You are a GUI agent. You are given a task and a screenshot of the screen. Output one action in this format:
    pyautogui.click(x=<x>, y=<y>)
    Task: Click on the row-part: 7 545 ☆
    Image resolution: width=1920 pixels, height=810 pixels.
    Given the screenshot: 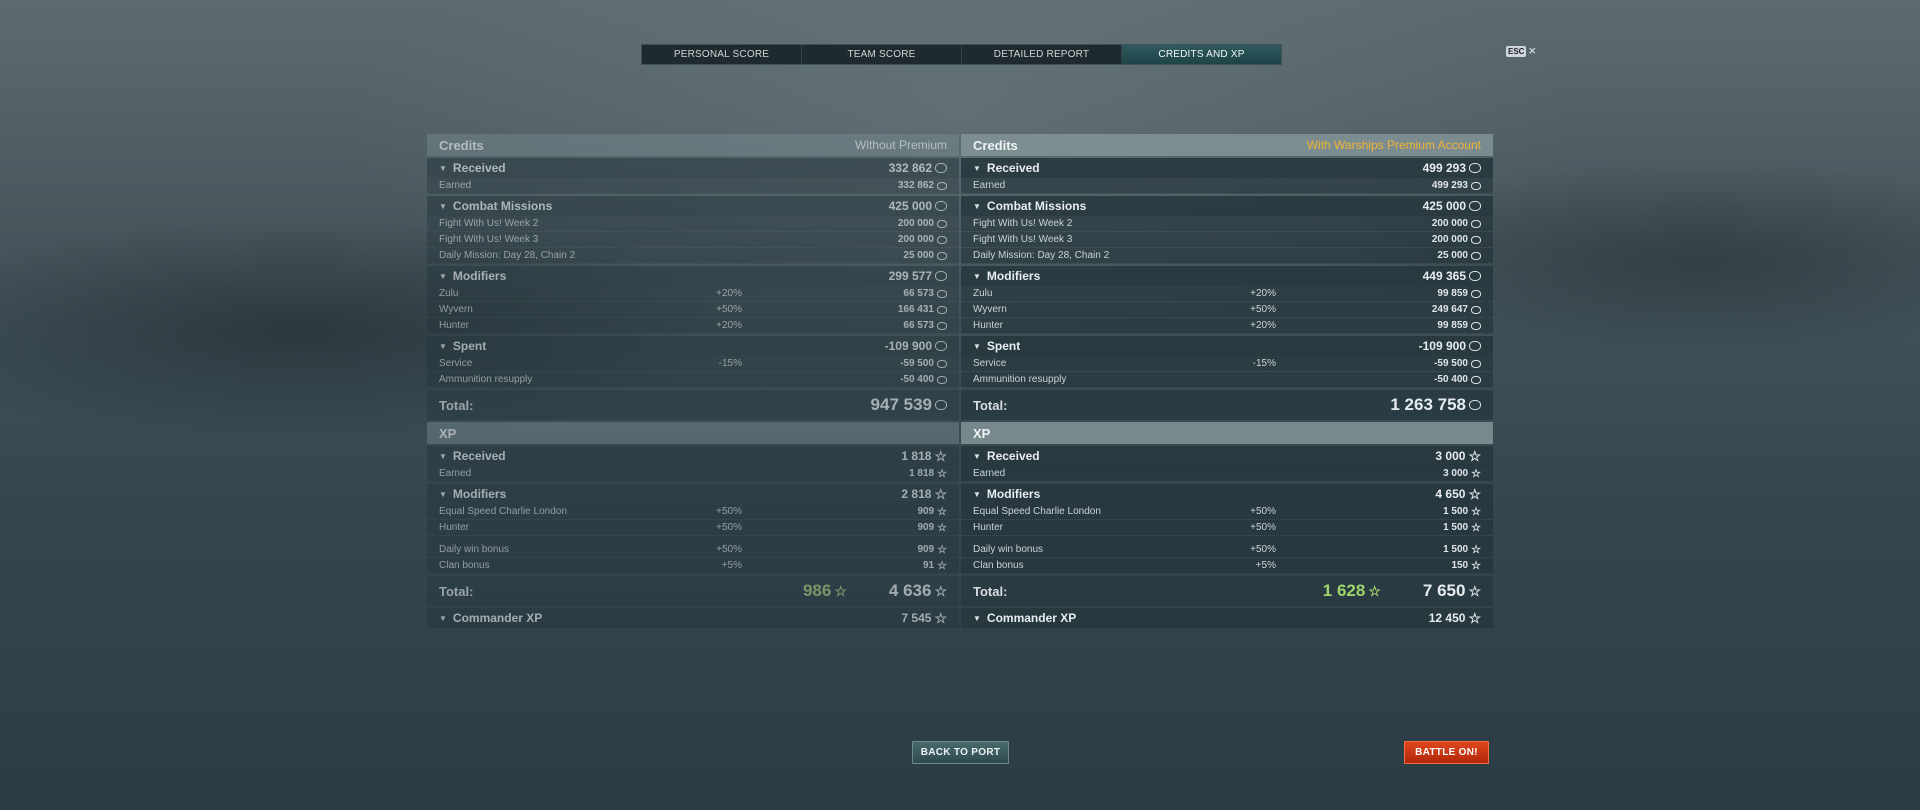 What is the action you would take?
    pyautogui.click(x=924, y=618)
    